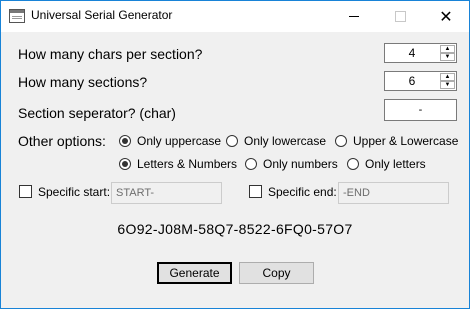  What do you see at coordinates (74, 192) in the screenshot?
I see `specific-start-label: Specific start:` at bounding box center [74, 192].